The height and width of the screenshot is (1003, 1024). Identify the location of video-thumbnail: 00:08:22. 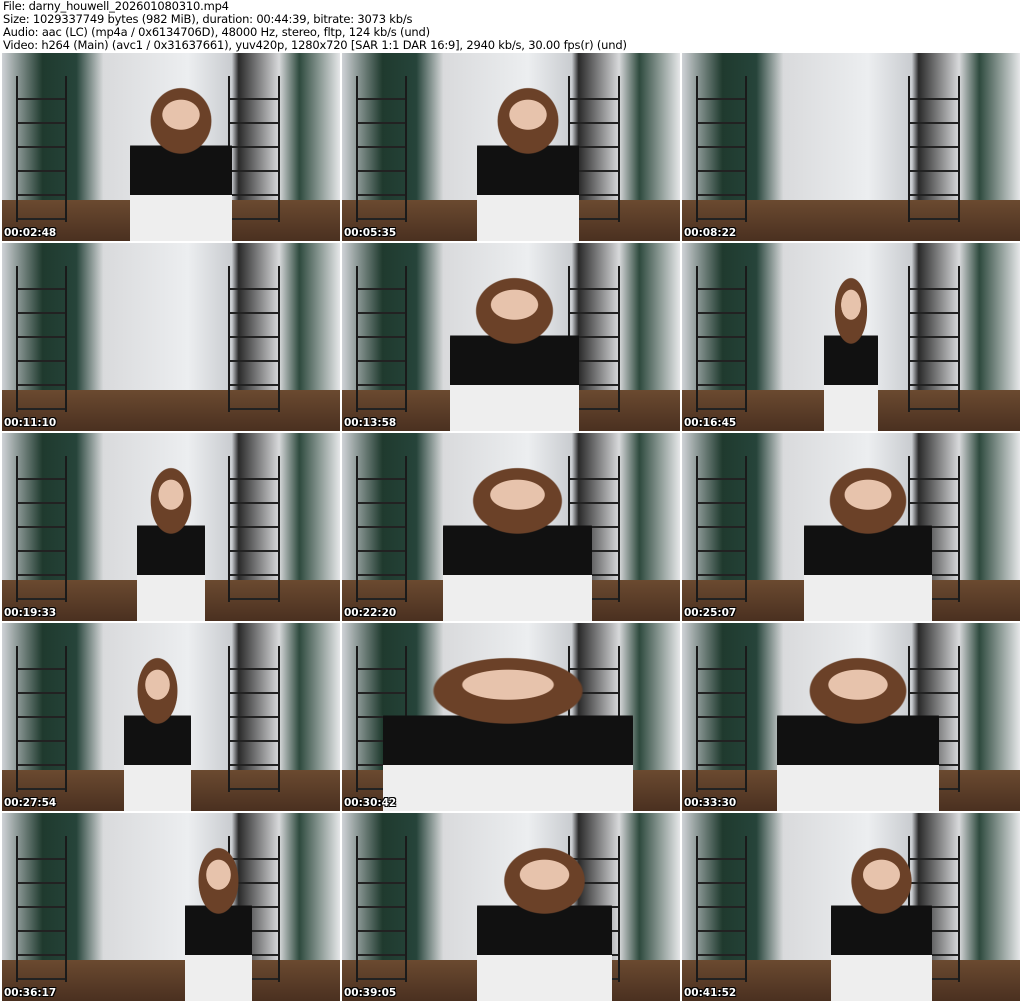
(851, 147).